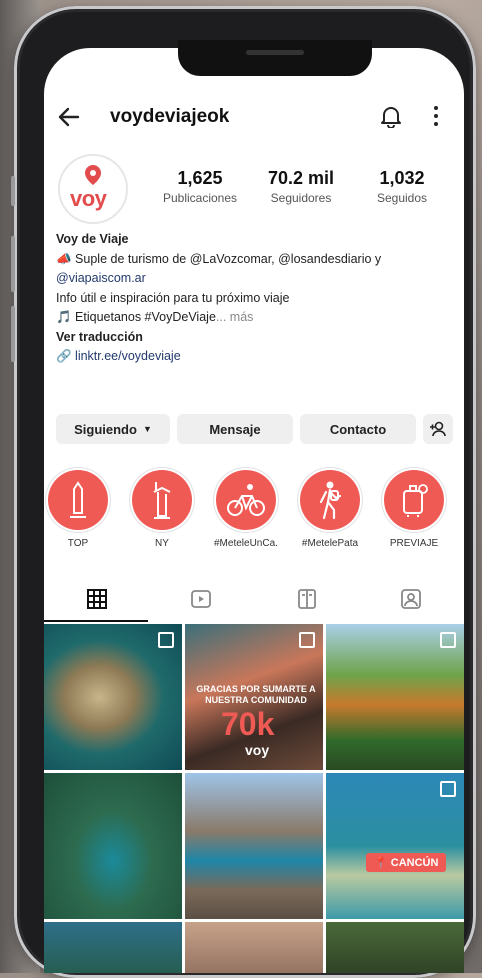 The height and width of the screenshot is (978, 482). What do you see at coordinates (248, 724) in the screenshot?
I see `post-overlay-big-number: 70k` at bounding box center [248, 724].